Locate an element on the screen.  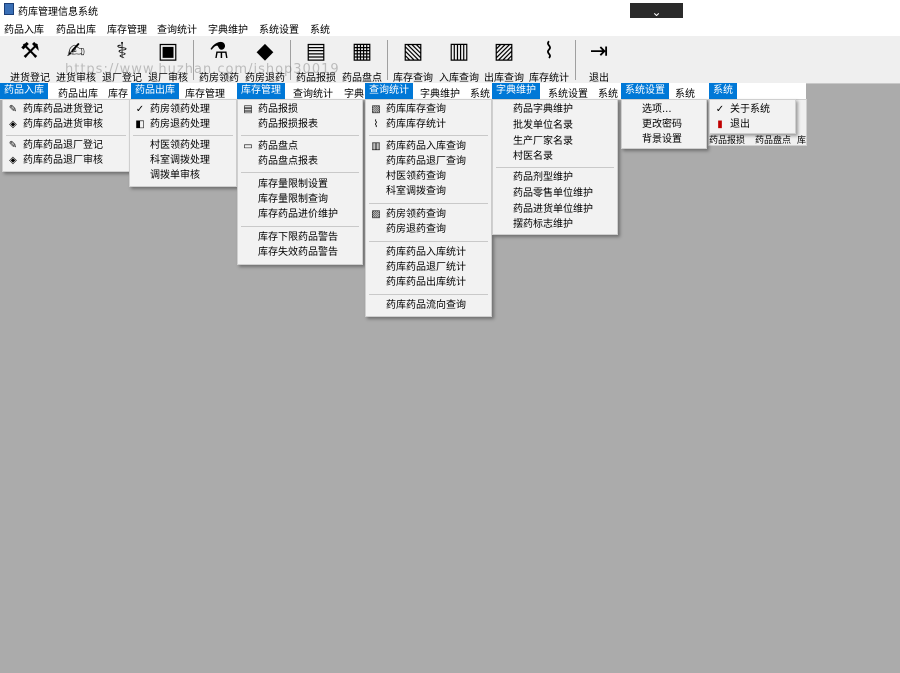
inbound-query-button: ▥ 入库查询 is located at coordinates (459, 61).